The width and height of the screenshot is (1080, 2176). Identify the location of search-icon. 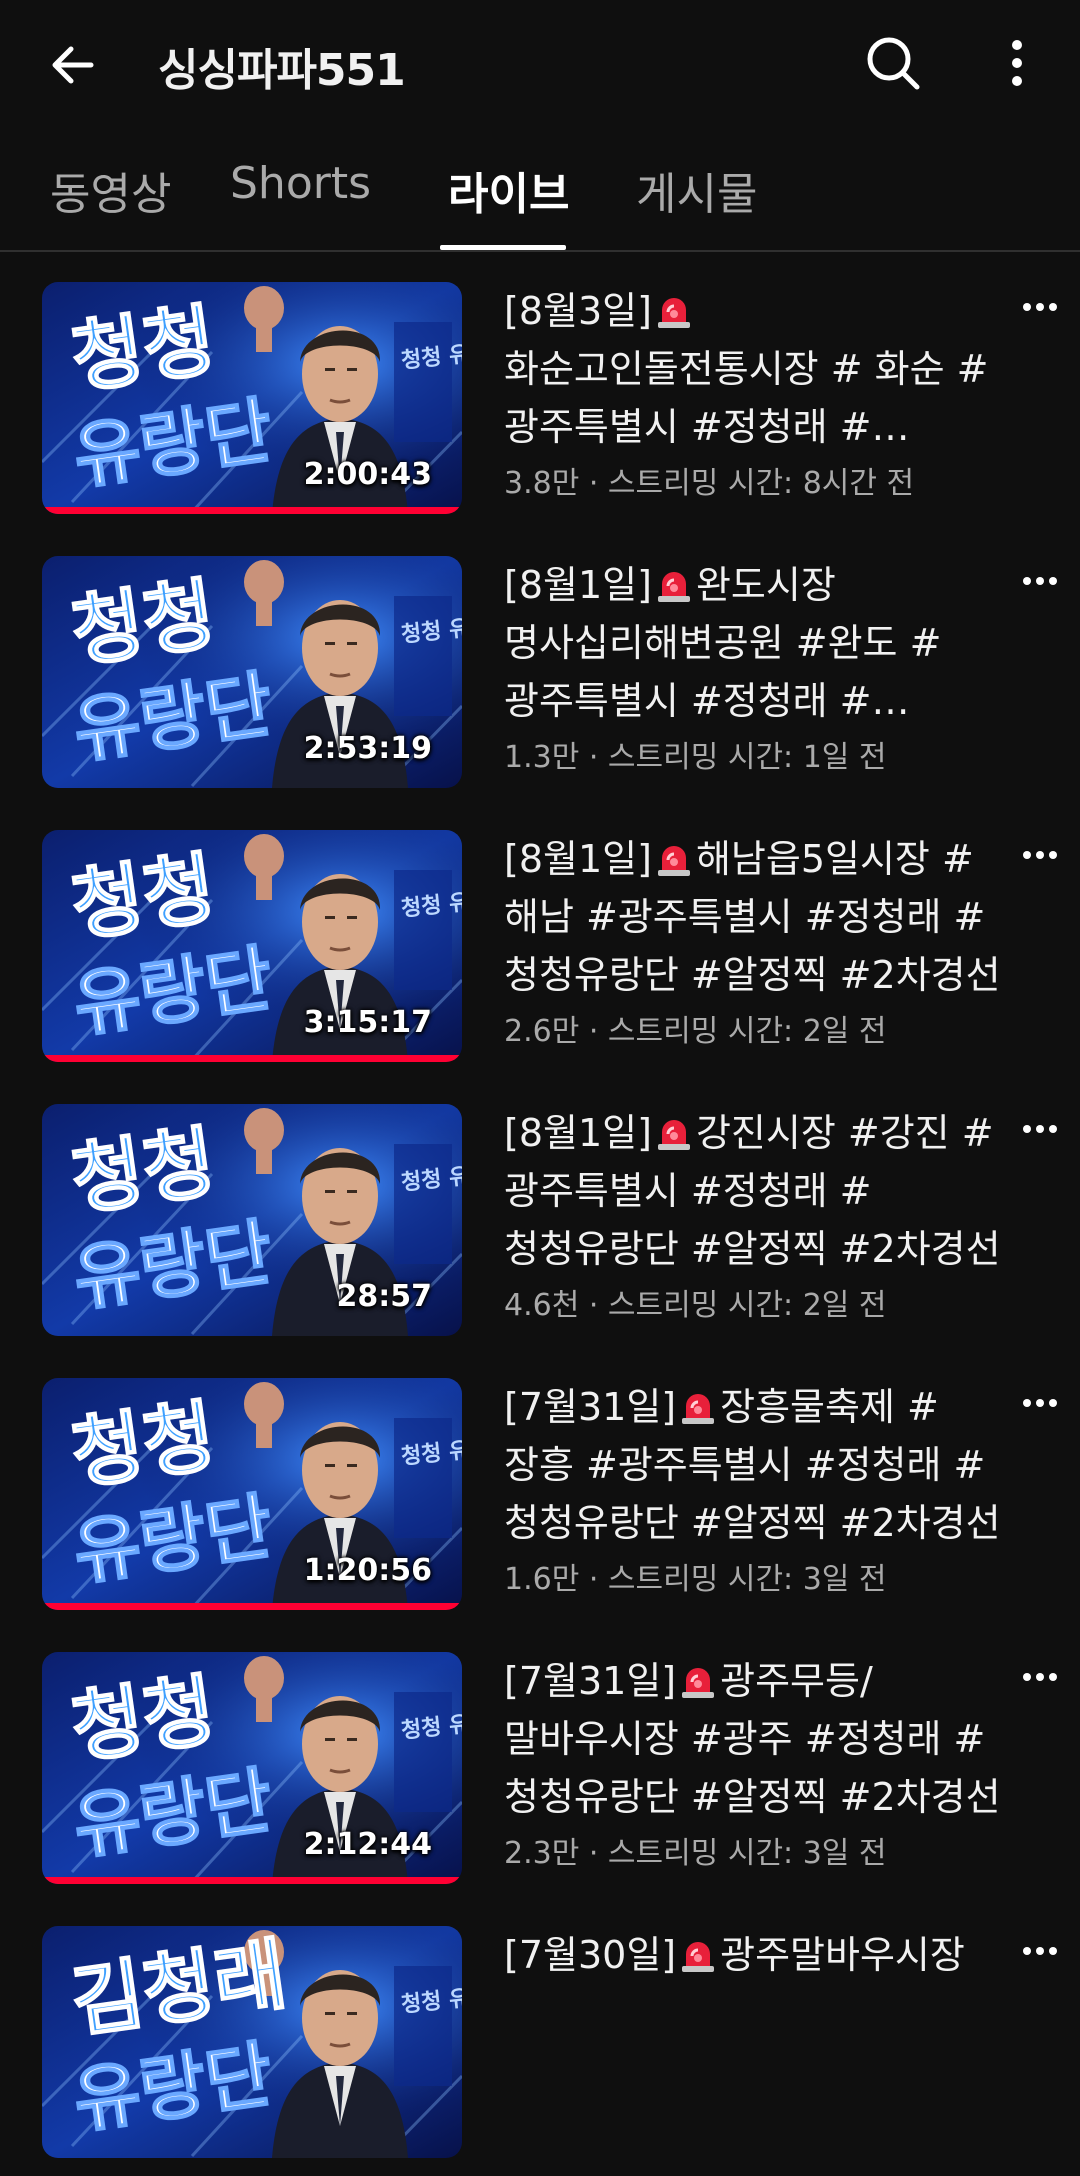
(893, 63).